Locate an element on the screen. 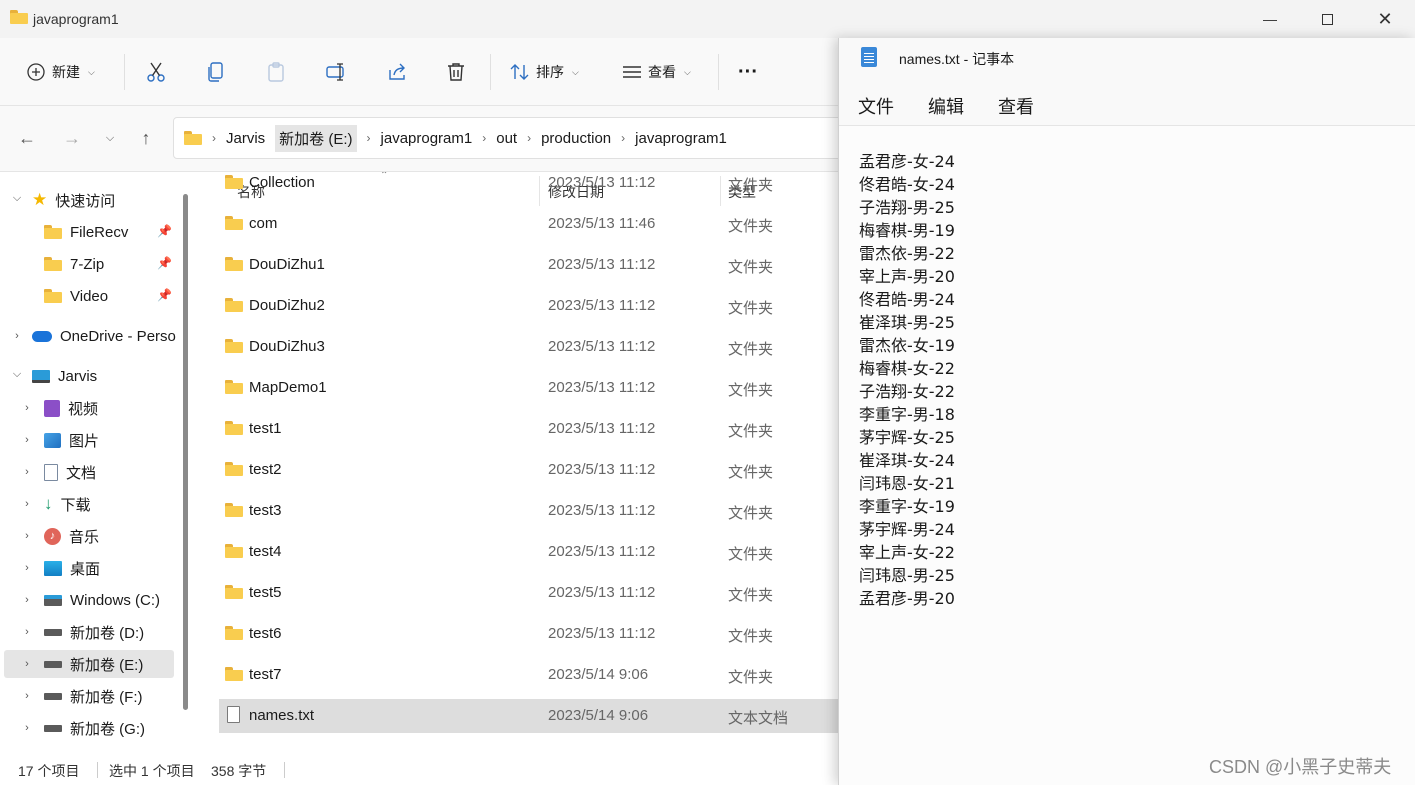 The image size is (1415, 785). cut-button is located at coordinates (156, 72).